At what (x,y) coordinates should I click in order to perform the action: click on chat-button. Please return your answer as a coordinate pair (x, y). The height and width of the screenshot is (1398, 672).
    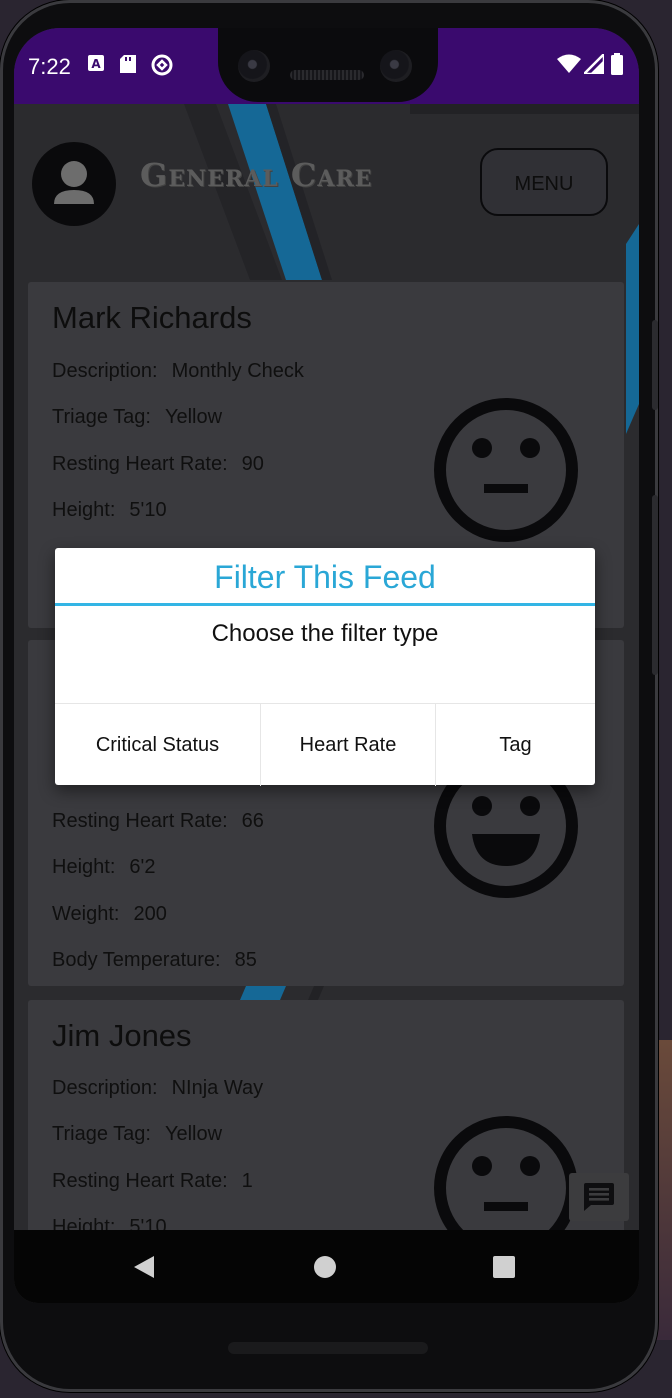
    Looking at the image, I should click on (599, 1197).